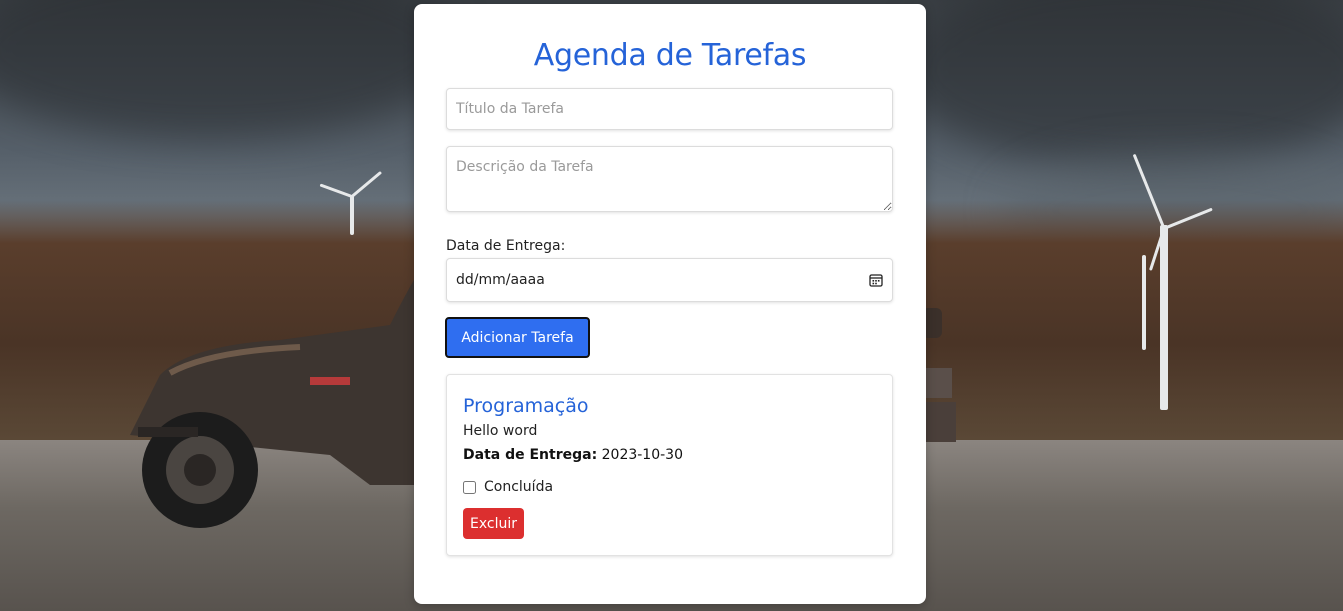  Describe the element at coordinates (642, 455) in the screenshot. I see `task-due-value: 2023-10-30` at that location.